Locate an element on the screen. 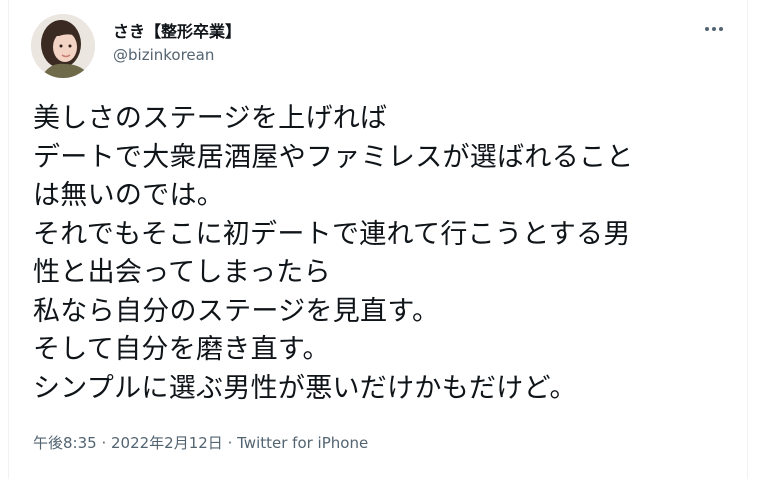  tweet-meta: 午後8:35 · 2022年2月12日 · Twitter for iPhone is located at coordinates (200, 442).